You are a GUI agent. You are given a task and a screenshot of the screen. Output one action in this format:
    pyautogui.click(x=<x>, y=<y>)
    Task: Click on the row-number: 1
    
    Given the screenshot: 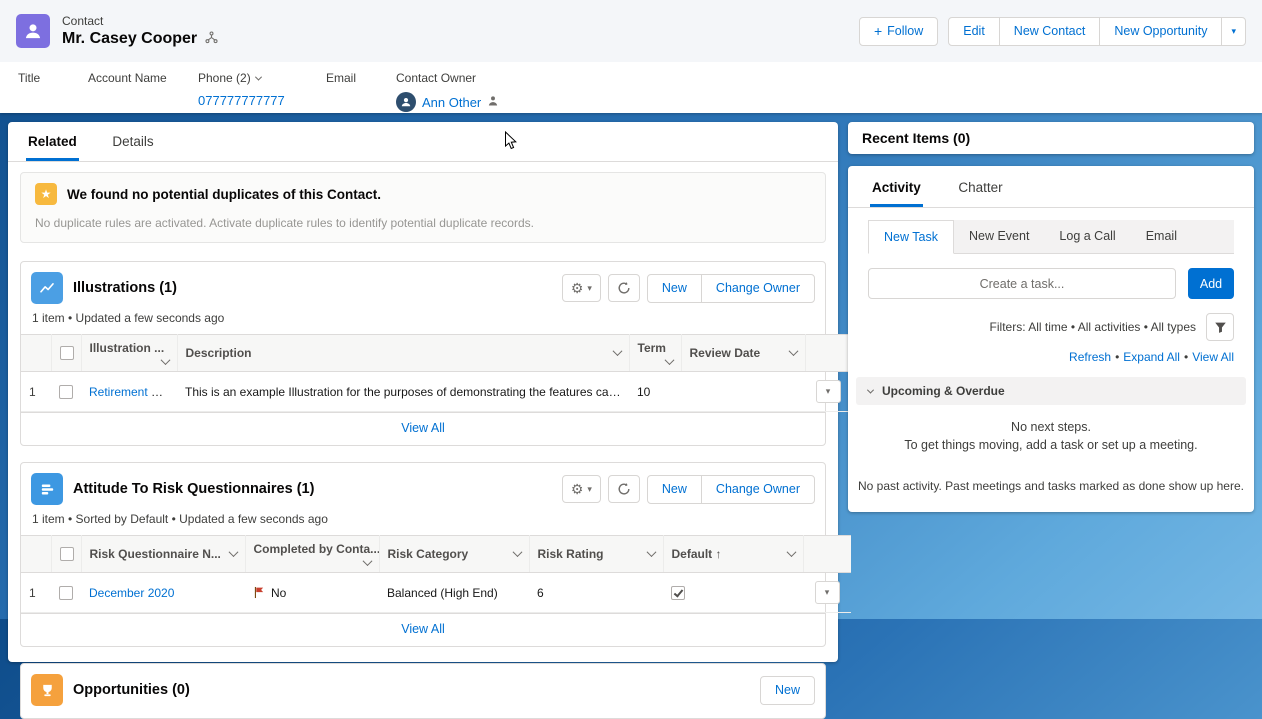 What is the action you would take?
    pyautogui.click(x=36, y=592)
    